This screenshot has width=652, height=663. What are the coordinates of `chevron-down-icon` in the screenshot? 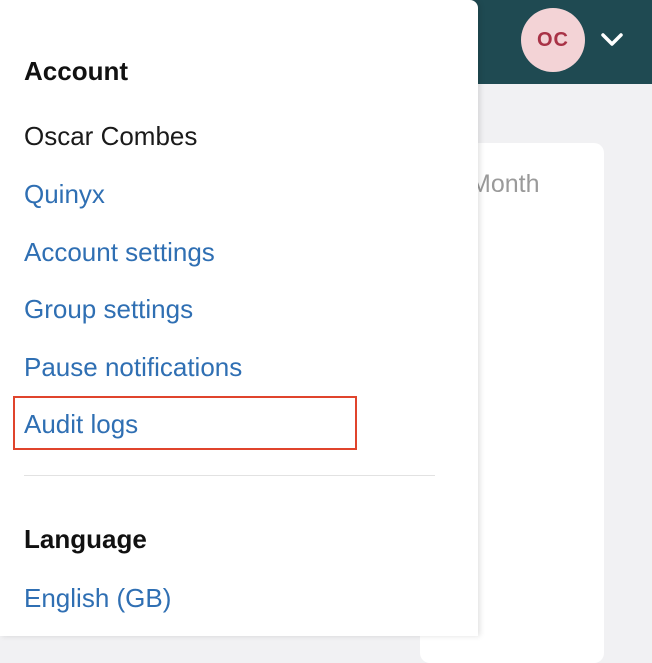 It's located at (612, 40).